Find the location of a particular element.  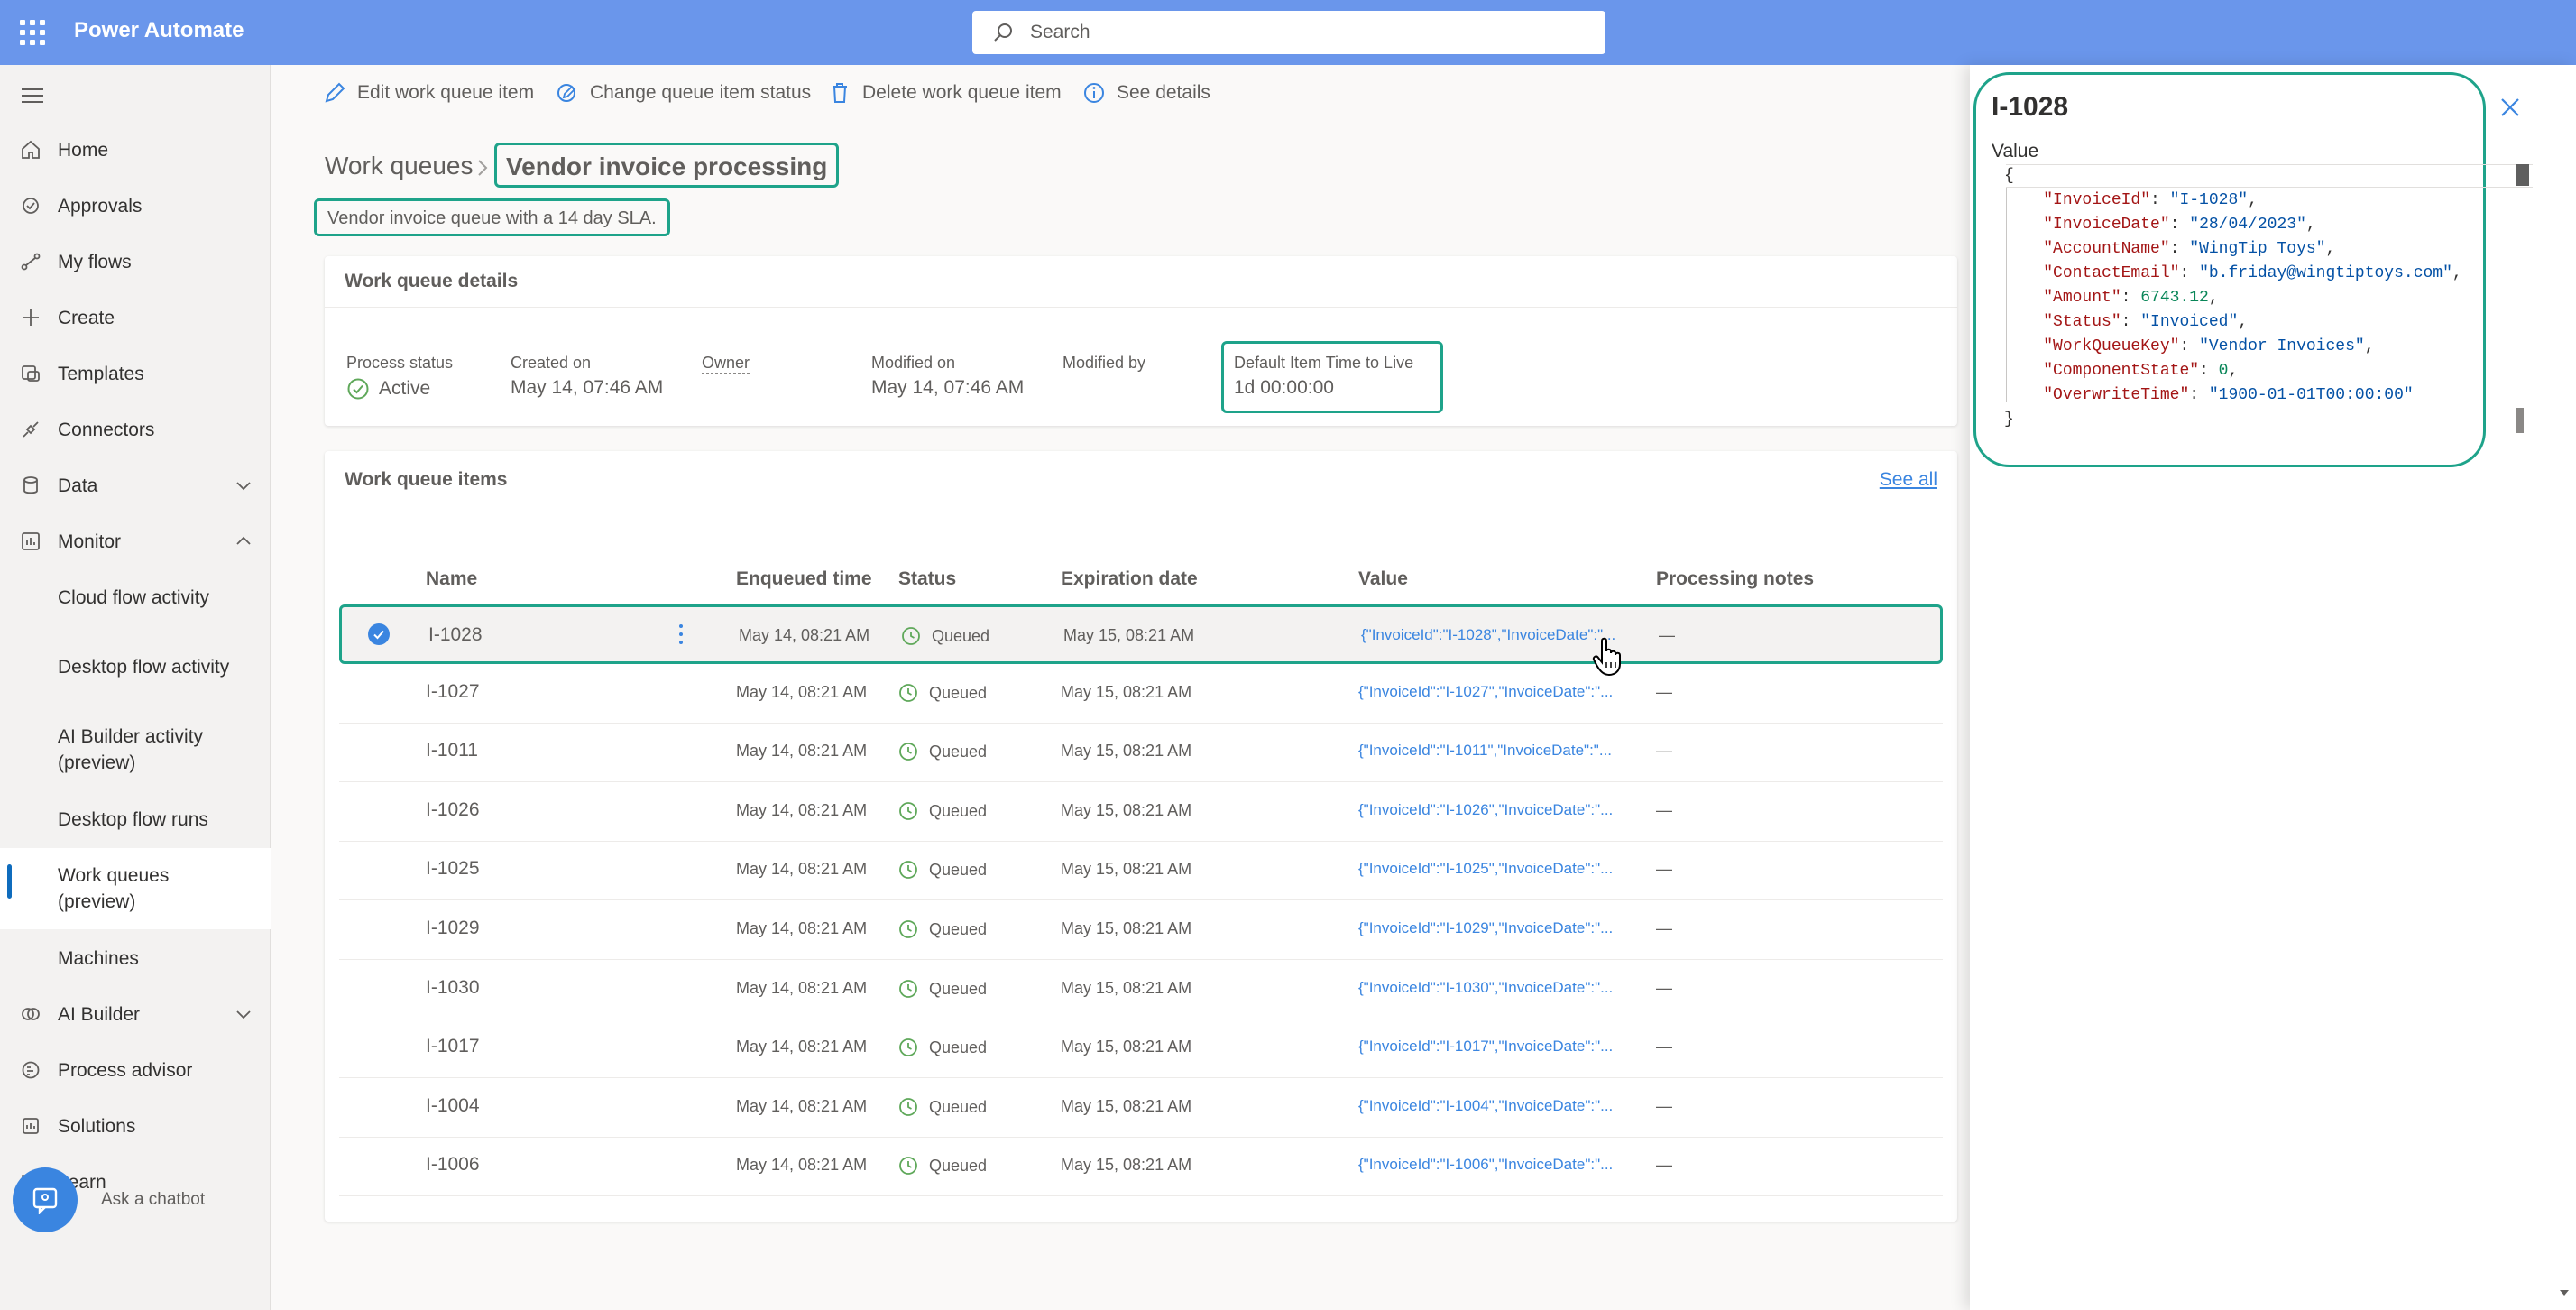

sidebar-item-label: Desktop flow activity is located at coordinates (144, 667).